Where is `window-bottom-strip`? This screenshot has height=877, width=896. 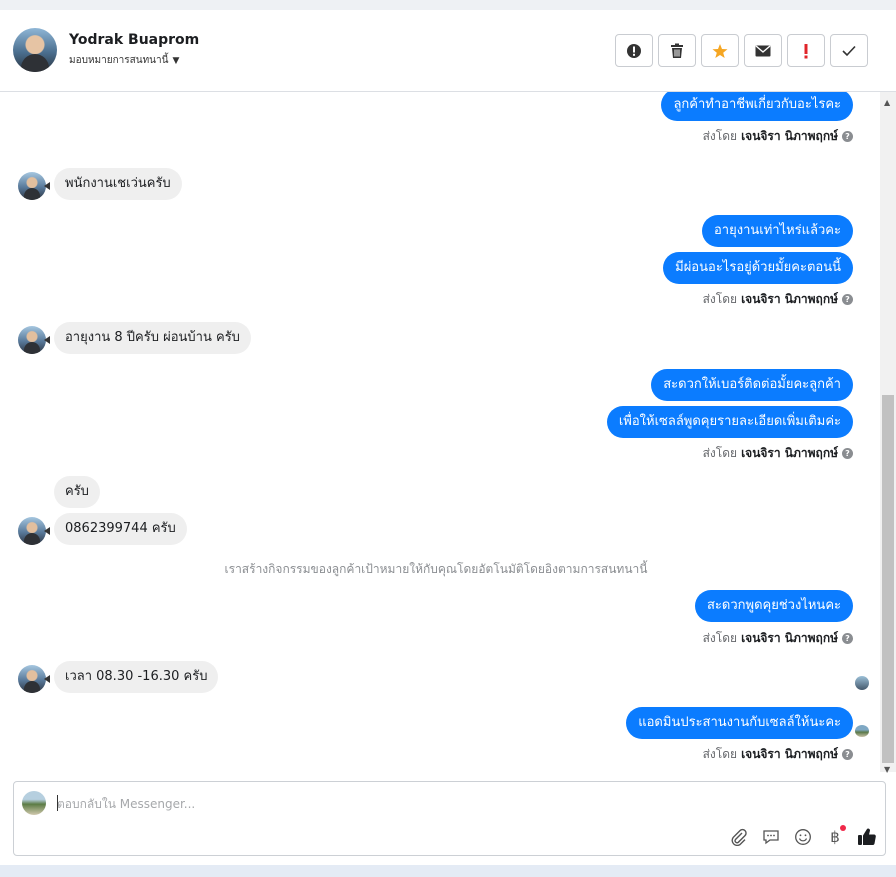 window-bottom-strip is located at coordinates (448, 871).